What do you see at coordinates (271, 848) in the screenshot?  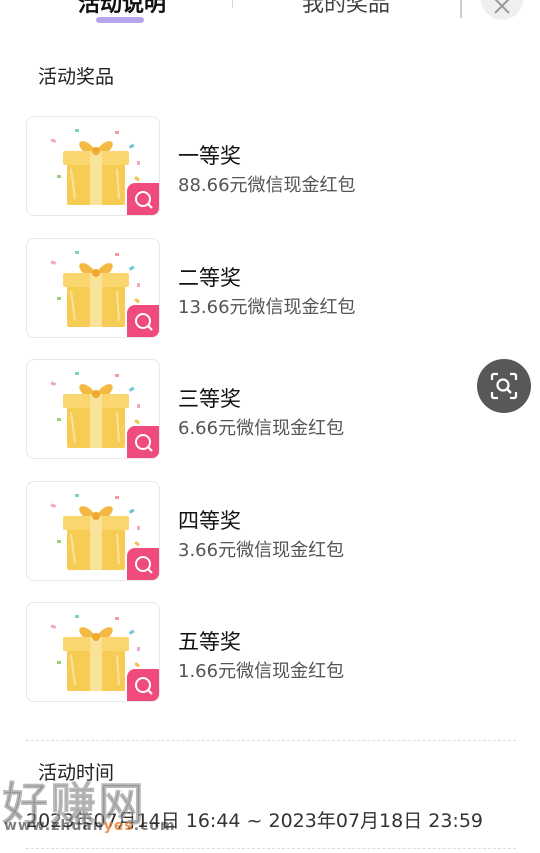 I see `divider-line-bottom` at bounding box center [271, 848].